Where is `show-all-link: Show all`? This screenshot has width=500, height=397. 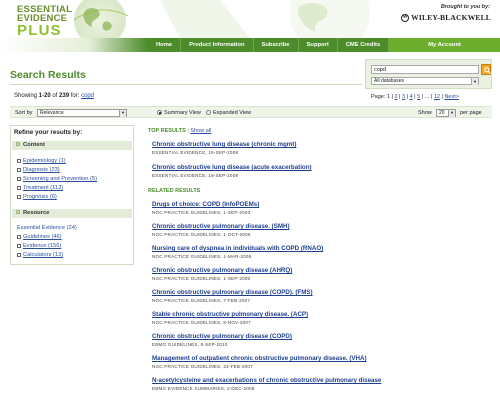
show-all-link: Show all is located at coordinates (200, 131).